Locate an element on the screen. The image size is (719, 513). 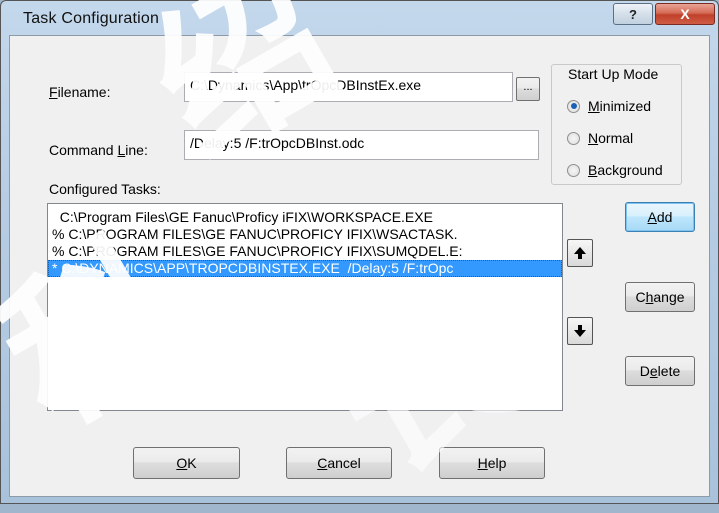
ok-button: OK is located at coordinates (186, 463).